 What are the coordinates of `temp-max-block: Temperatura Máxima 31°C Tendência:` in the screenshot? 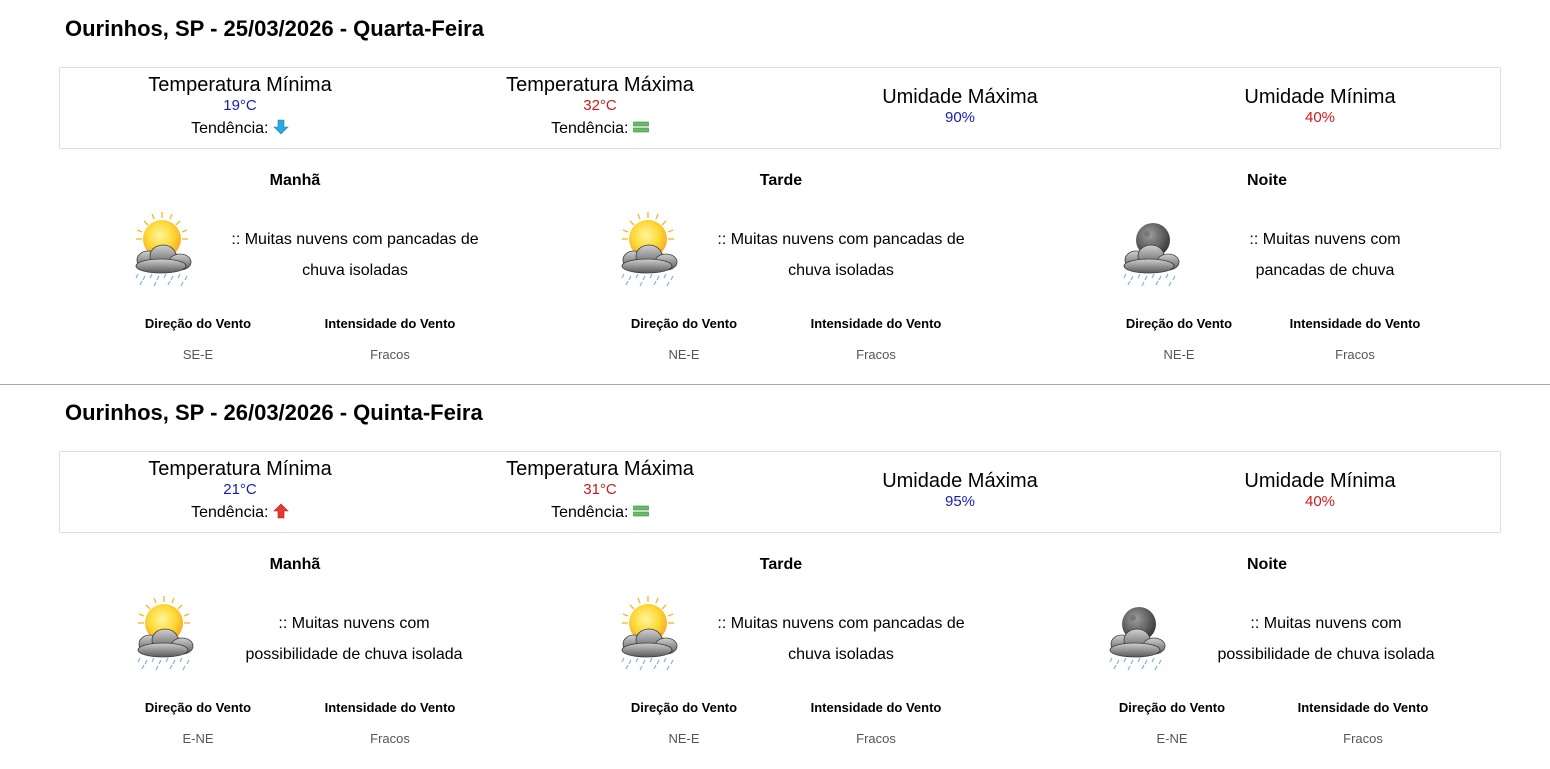 It's located at (600, 487).